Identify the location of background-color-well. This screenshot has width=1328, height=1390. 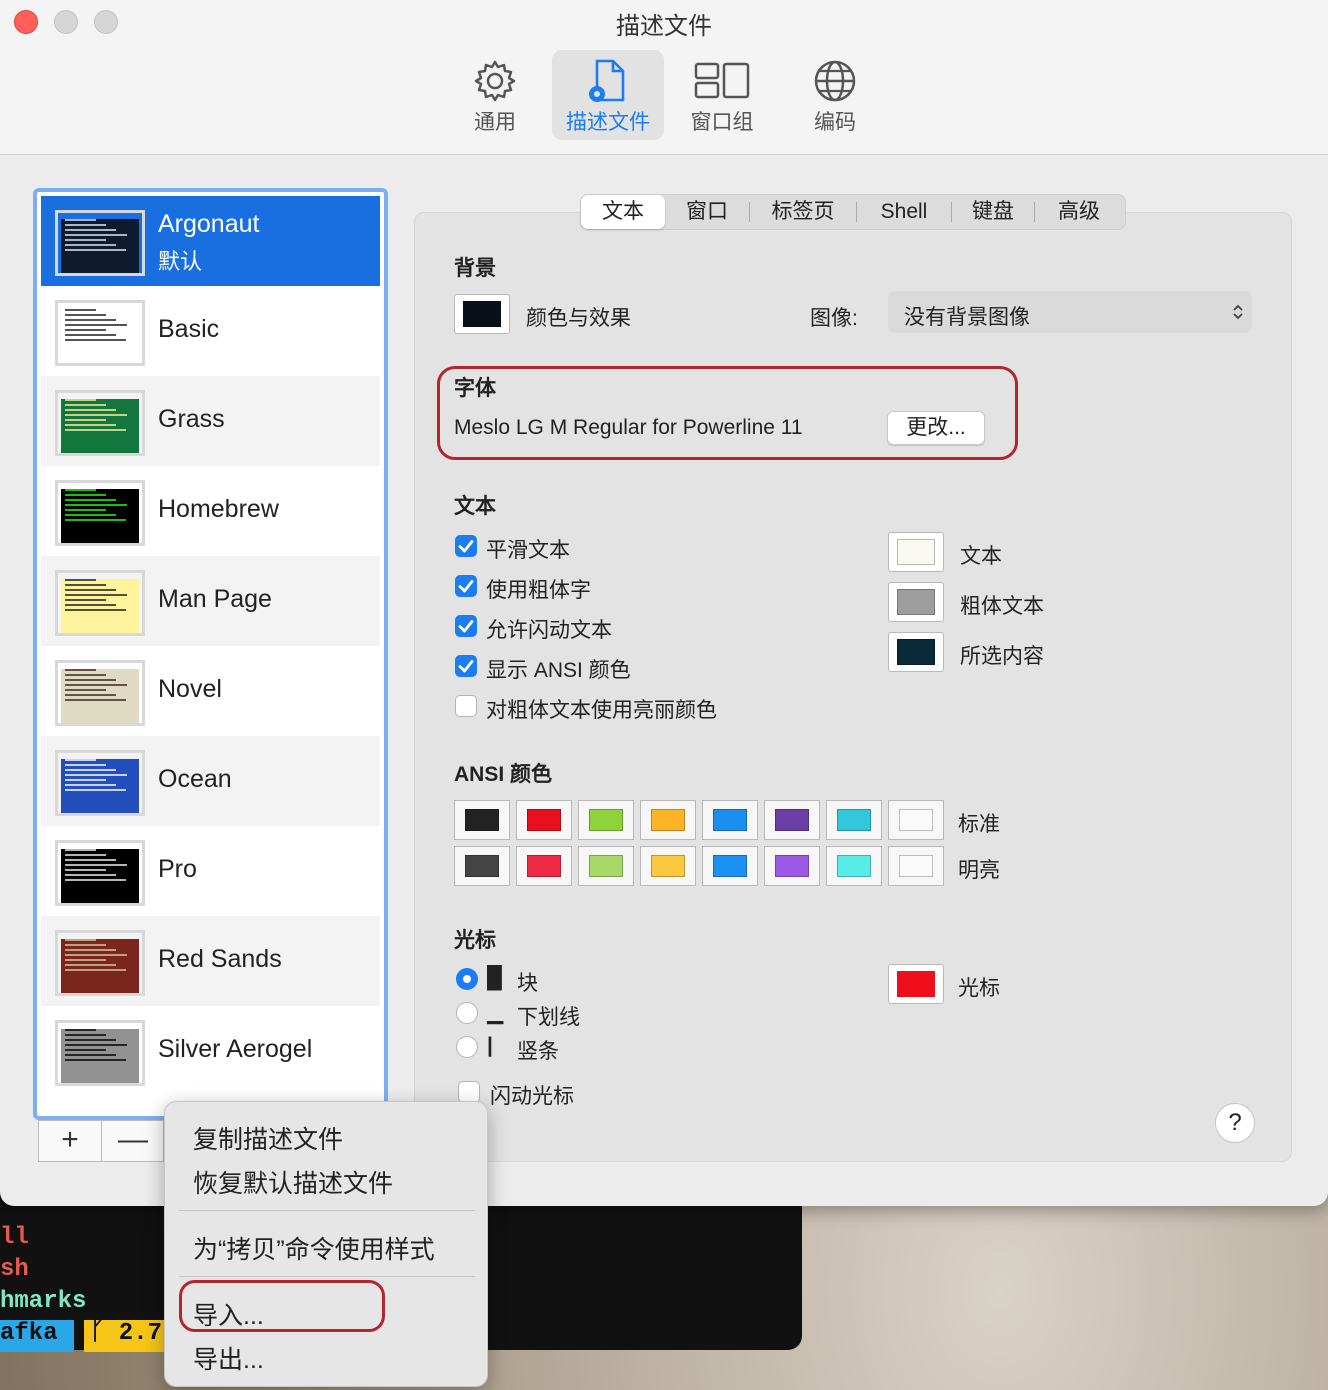
(482, 314).